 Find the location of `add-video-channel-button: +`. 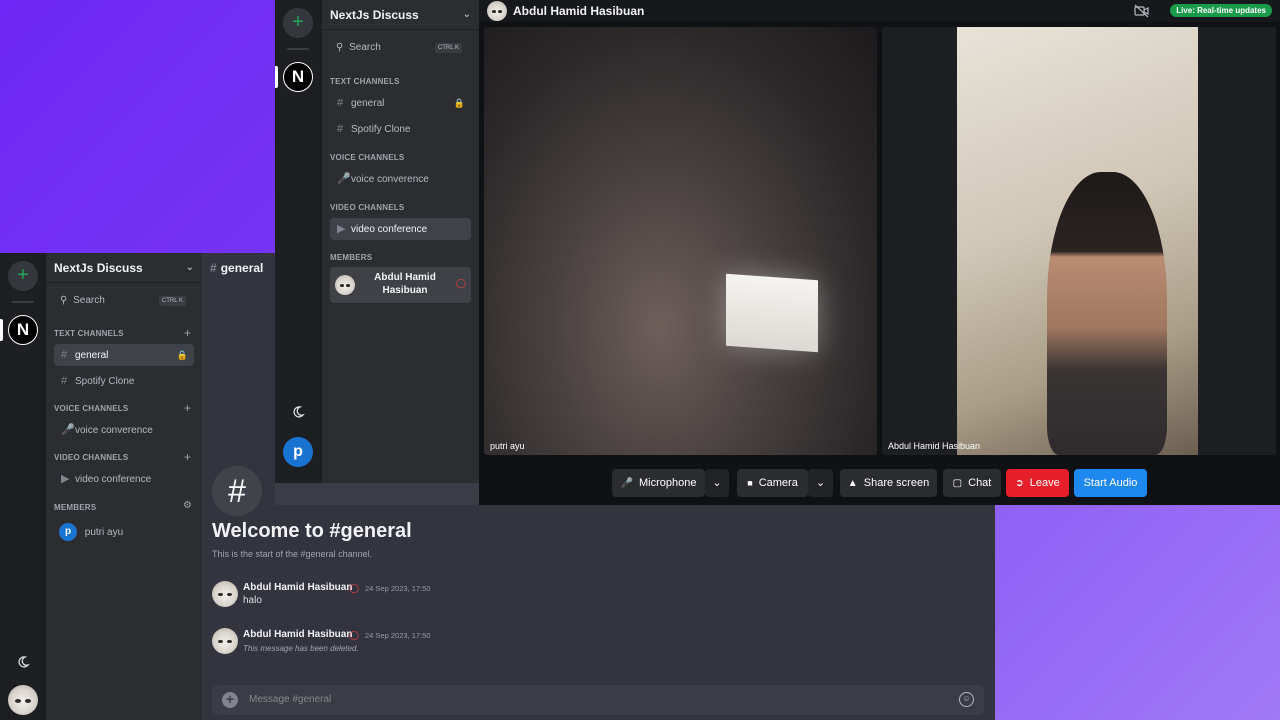

add-video-channel-button: + is located at coordinates (187, 457).